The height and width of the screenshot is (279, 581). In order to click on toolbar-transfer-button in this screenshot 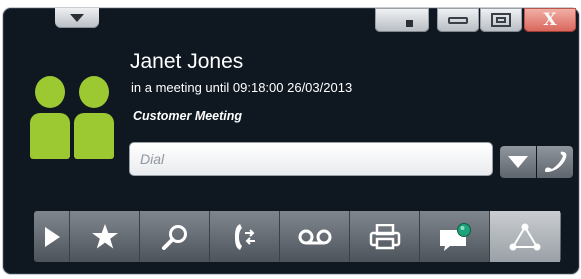, I will do `click(245, 236)`.